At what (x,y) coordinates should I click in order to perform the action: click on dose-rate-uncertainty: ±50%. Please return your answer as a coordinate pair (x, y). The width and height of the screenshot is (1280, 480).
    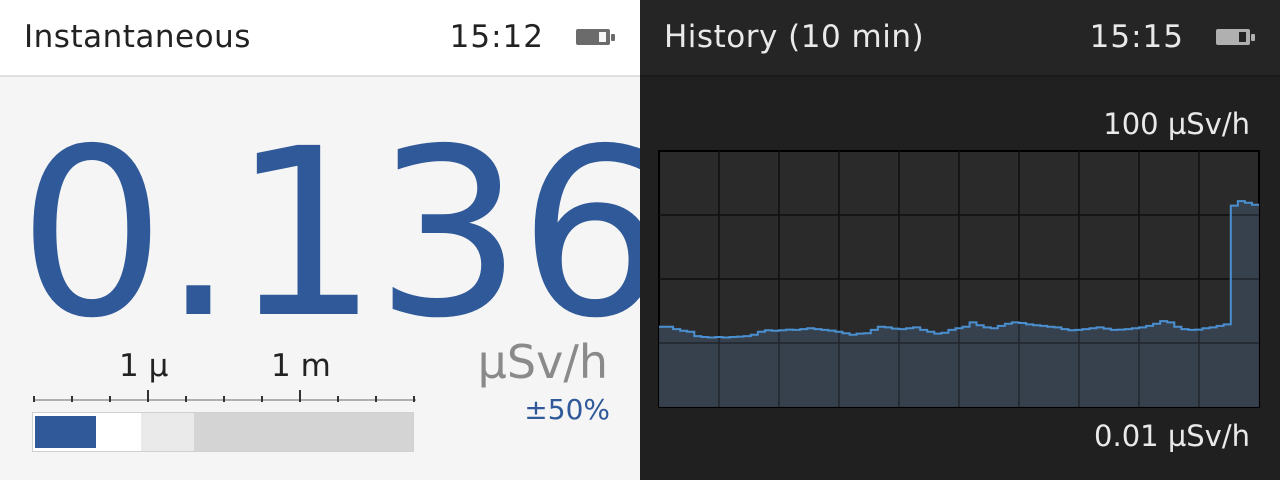
    Looking at the image, I should click on (567, 409).